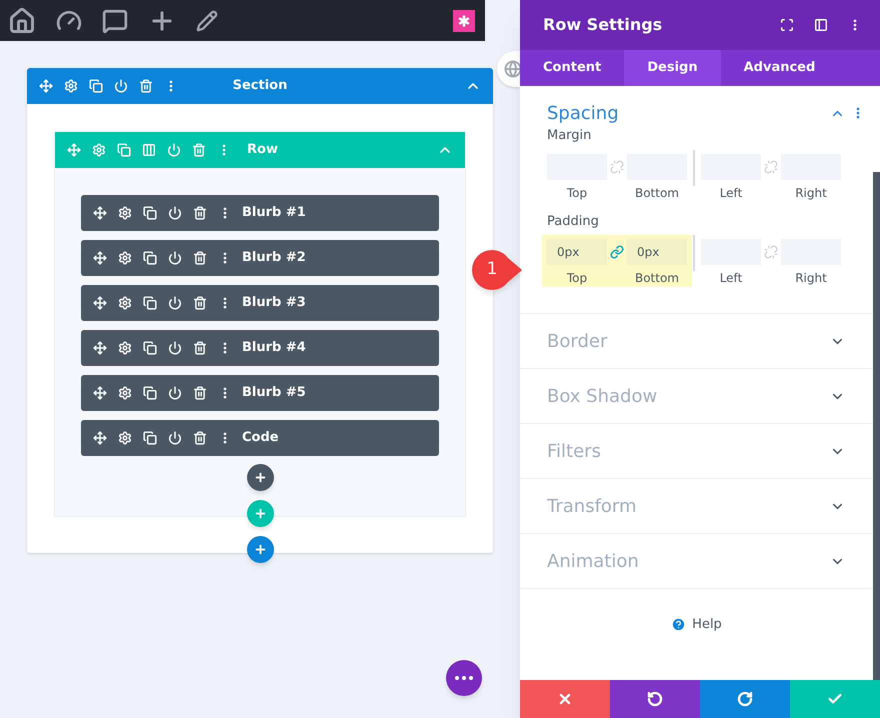  What do you see at coordinates (572, 68) in the screenshot?
I see `tab: Content` at bounding box center [572, 68].